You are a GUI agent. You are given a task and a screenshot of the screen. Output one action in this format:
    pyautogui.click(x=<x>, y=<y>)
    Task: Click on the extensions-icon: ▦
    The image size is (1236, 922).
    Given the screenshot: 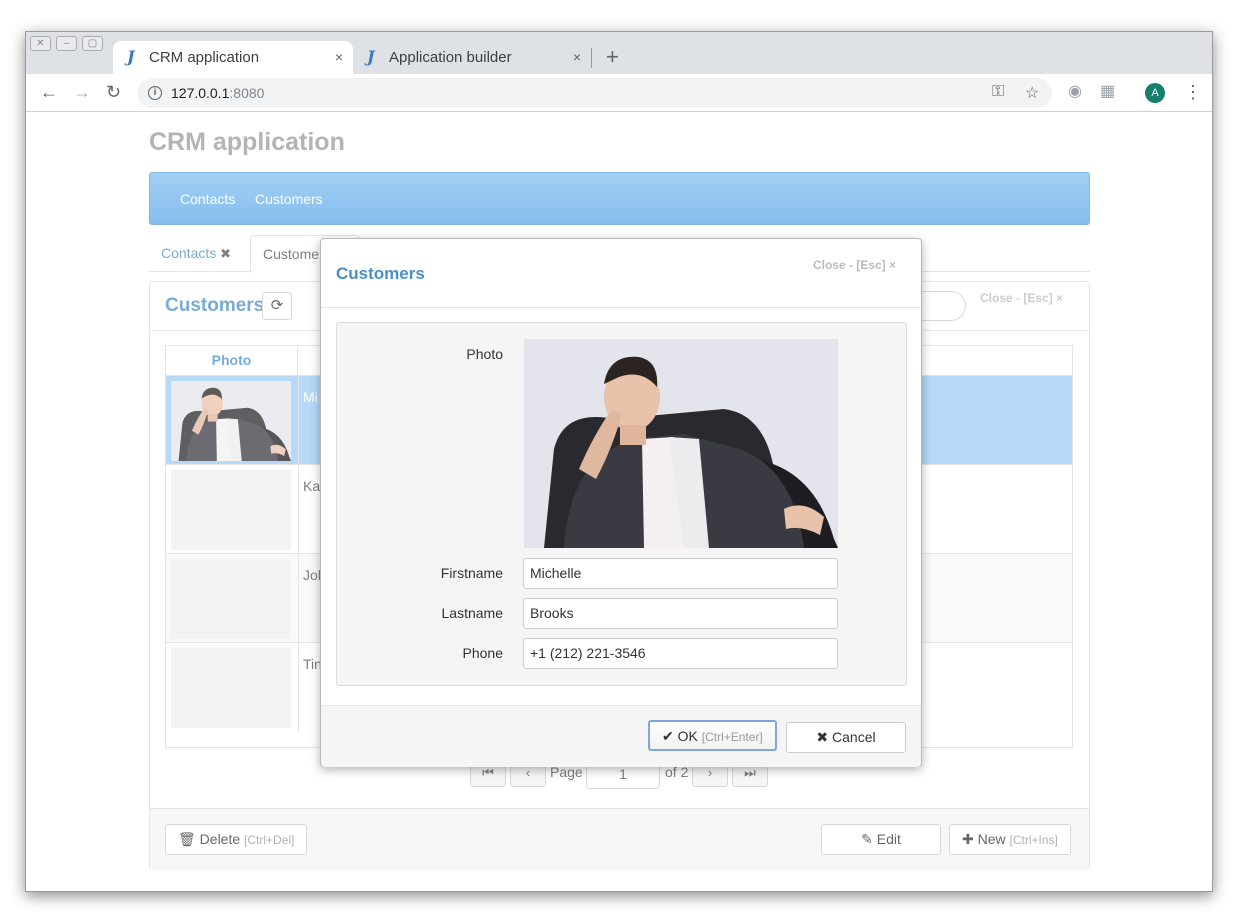 What is the action you would take?
    pyautogui.click(x=1107, y=92)
    